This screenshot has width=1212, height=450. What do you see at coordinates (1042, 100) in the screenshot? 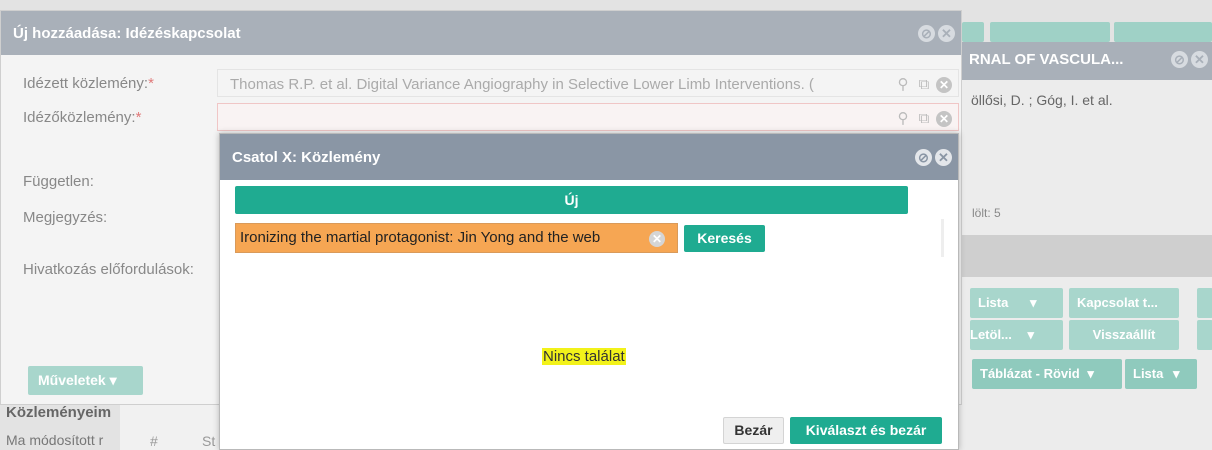
I see `bg-journal-authors: öllősi, D. ; Góg, I. et al.` at bounding box center [1042, 100].